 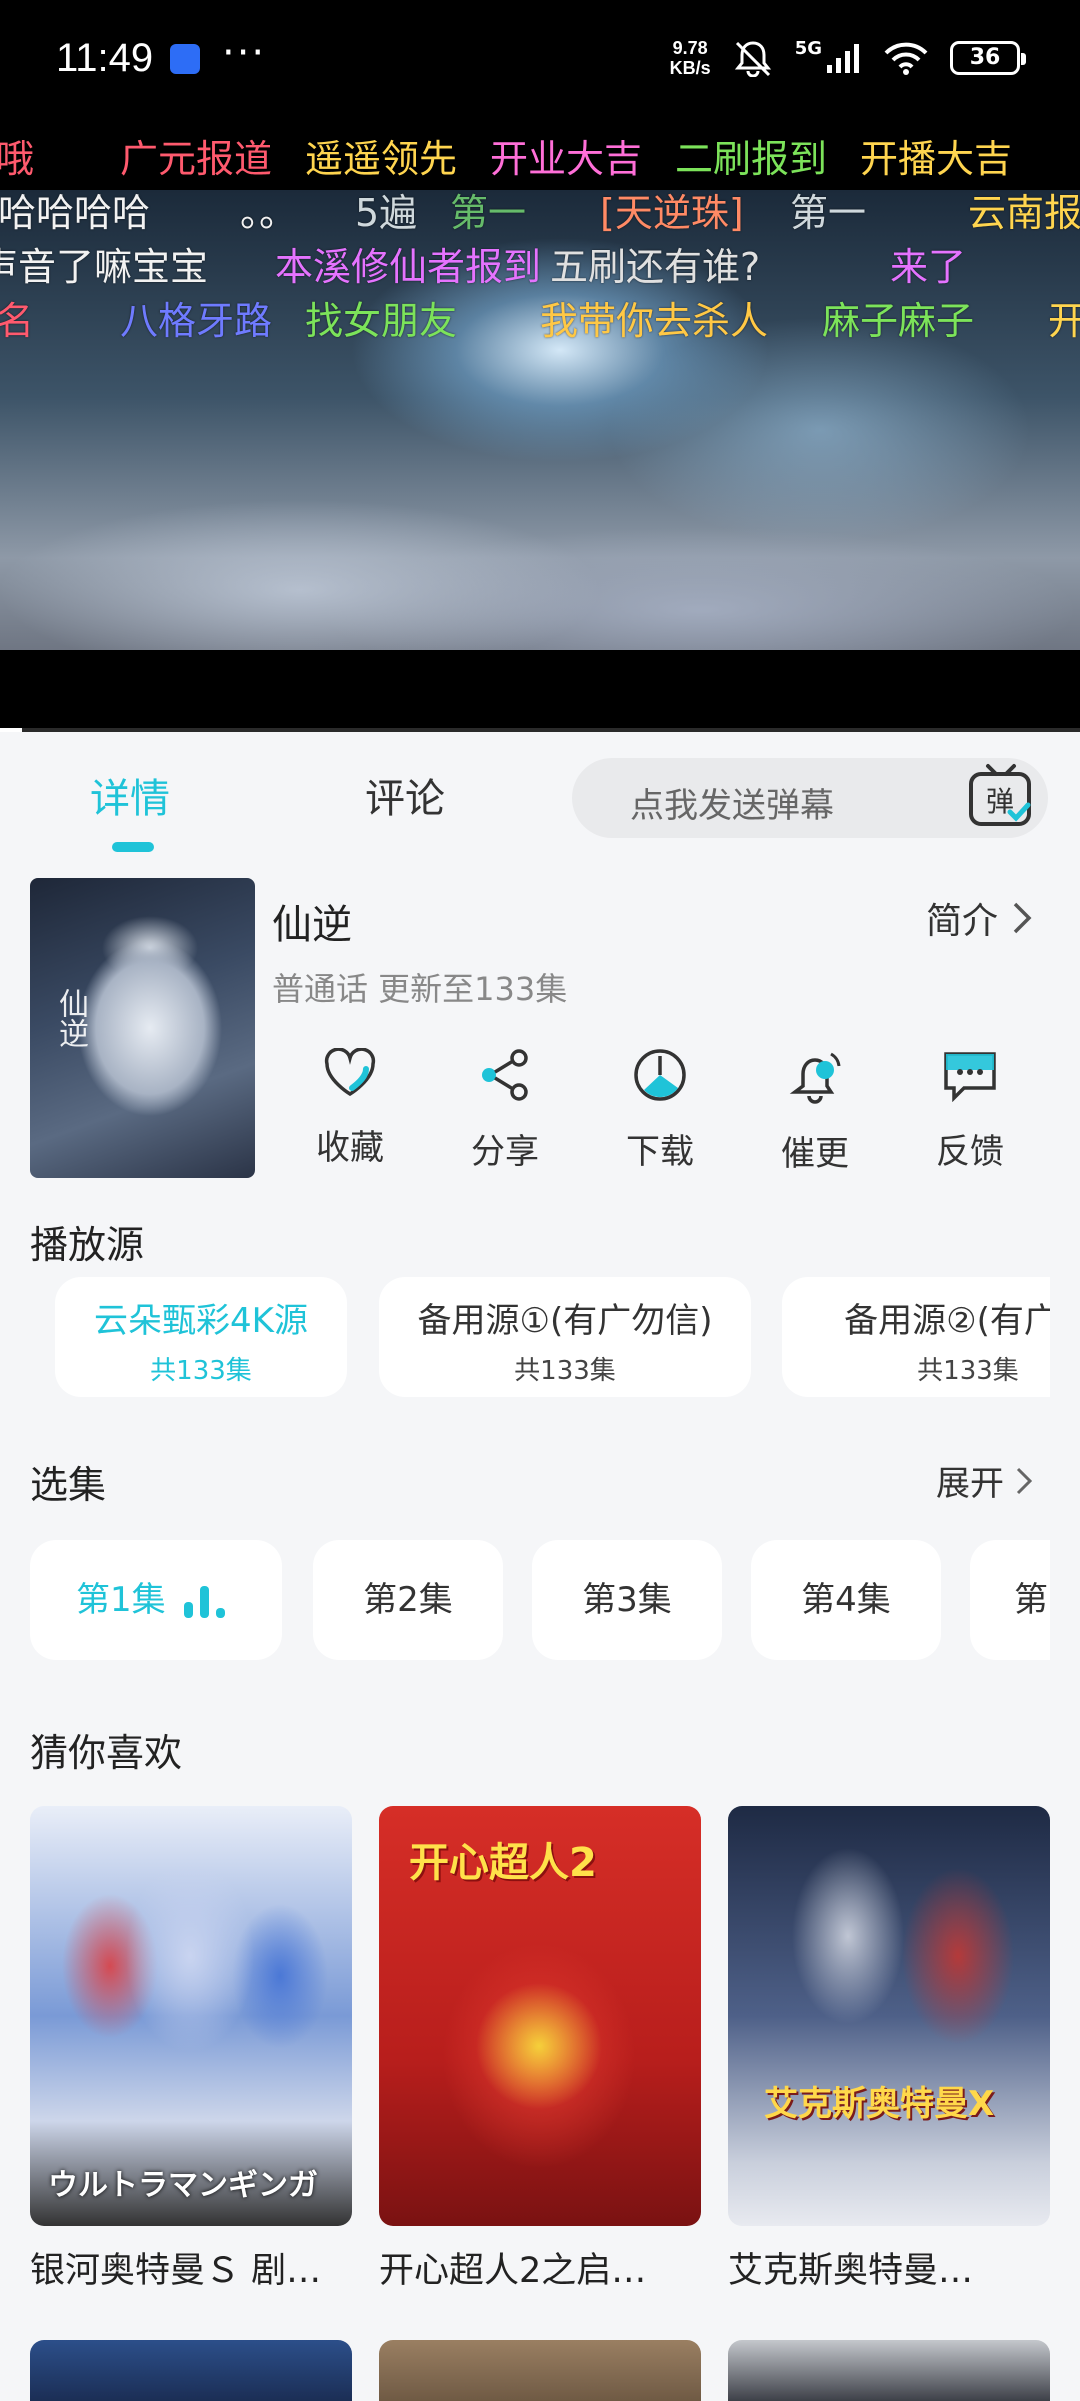 What do you see at coordinates (655, 267) in the screenshot?
I see `danmaku-comment: 五刷还有谁?` at bounding box center [655, 267].